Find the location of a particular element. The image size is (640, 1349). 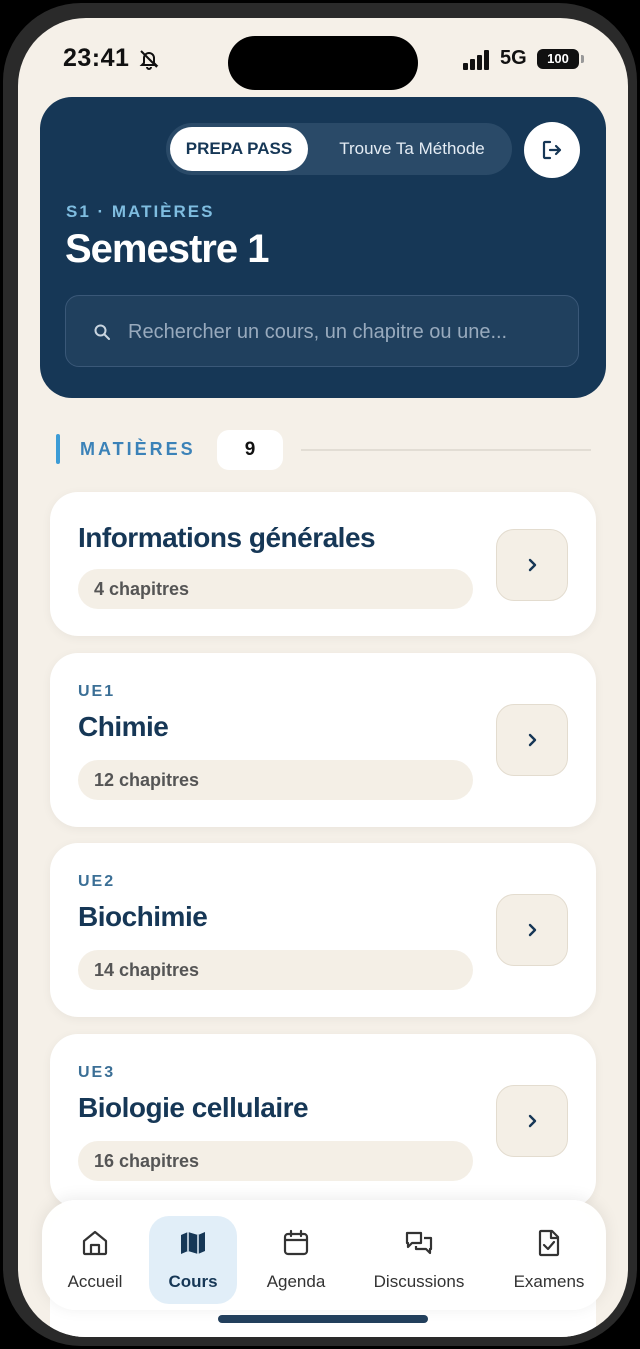

tab-agenda: Agenda is located at coordinates (296, 1260).